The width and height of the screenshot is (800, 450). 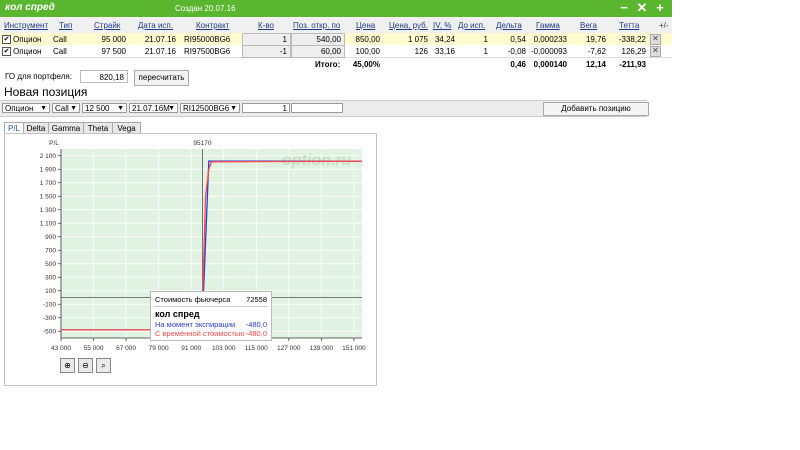 What do you see at coordinates (193, 299) in the screenshot?
I see `tooltip-futures-label: Стоимость фьючерса` at bounding box center [193, 299].